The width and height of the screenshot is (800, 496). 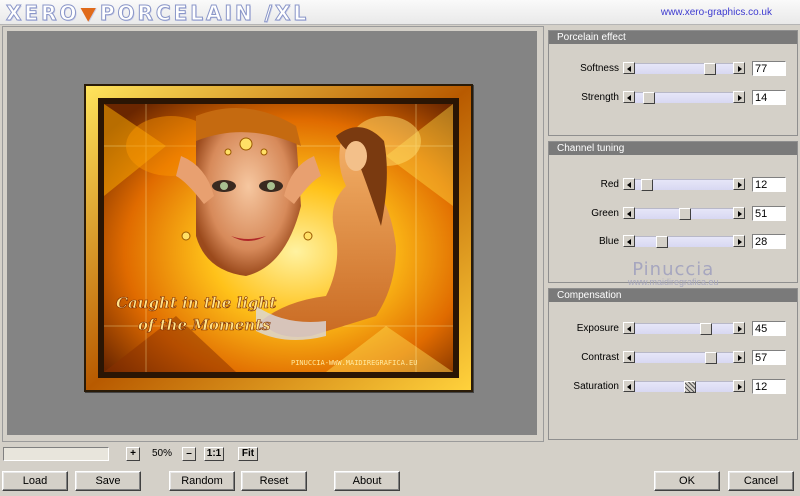 What do you see at coordinates (673, 83) in the screenshot?
I see `panel-porcelain-effect: Porcelain effect Softness 77 Strength 14` at bounding box center [673, 83].